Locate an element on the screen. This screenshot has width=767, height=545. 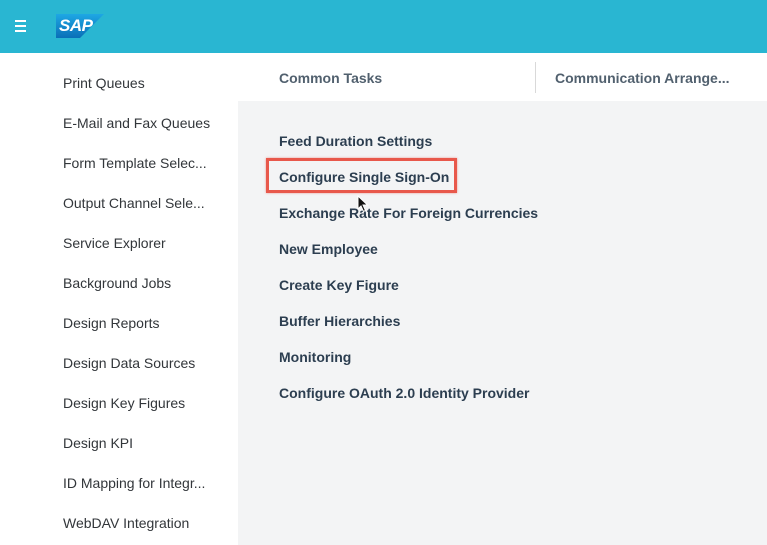
mouse-pointer-icon is located at coordinates (363, 204).